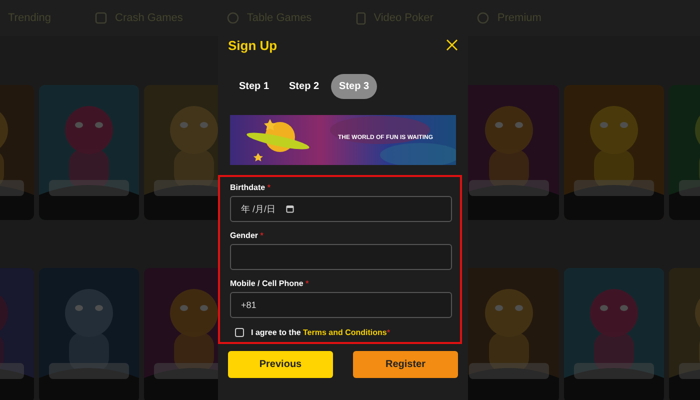 This screenshot has height=400, width=700. What do you see at coordinates (354, 86) in the screenshot?
I see `step-tab: Step 3` at bounding box center [354, 86].